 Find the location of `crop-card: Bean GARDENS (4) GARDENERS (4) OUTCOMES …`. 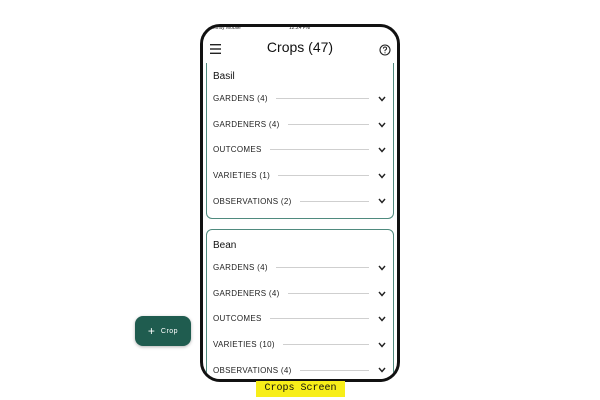

crop-card: Bean GARDENS (4) GARDENERS (4) OUTCOMES … is located at coordinates (300, 303).